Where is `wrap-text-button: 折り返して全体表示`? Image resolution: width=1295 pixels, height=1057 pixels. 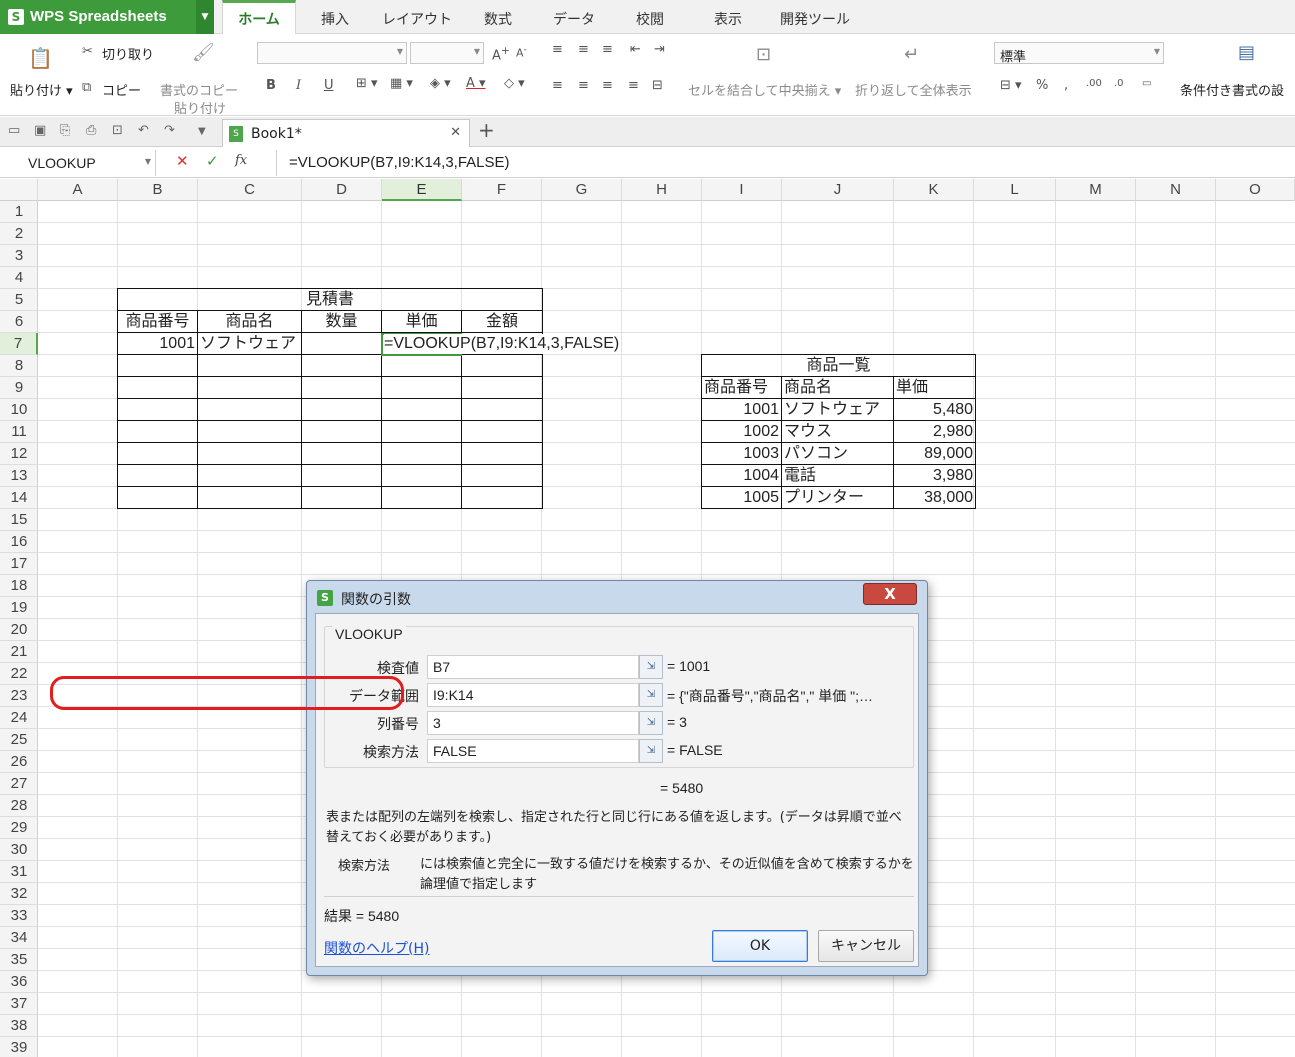
wrap-text-button: 折り返して全体表示 is located at coordinates (913, 89).